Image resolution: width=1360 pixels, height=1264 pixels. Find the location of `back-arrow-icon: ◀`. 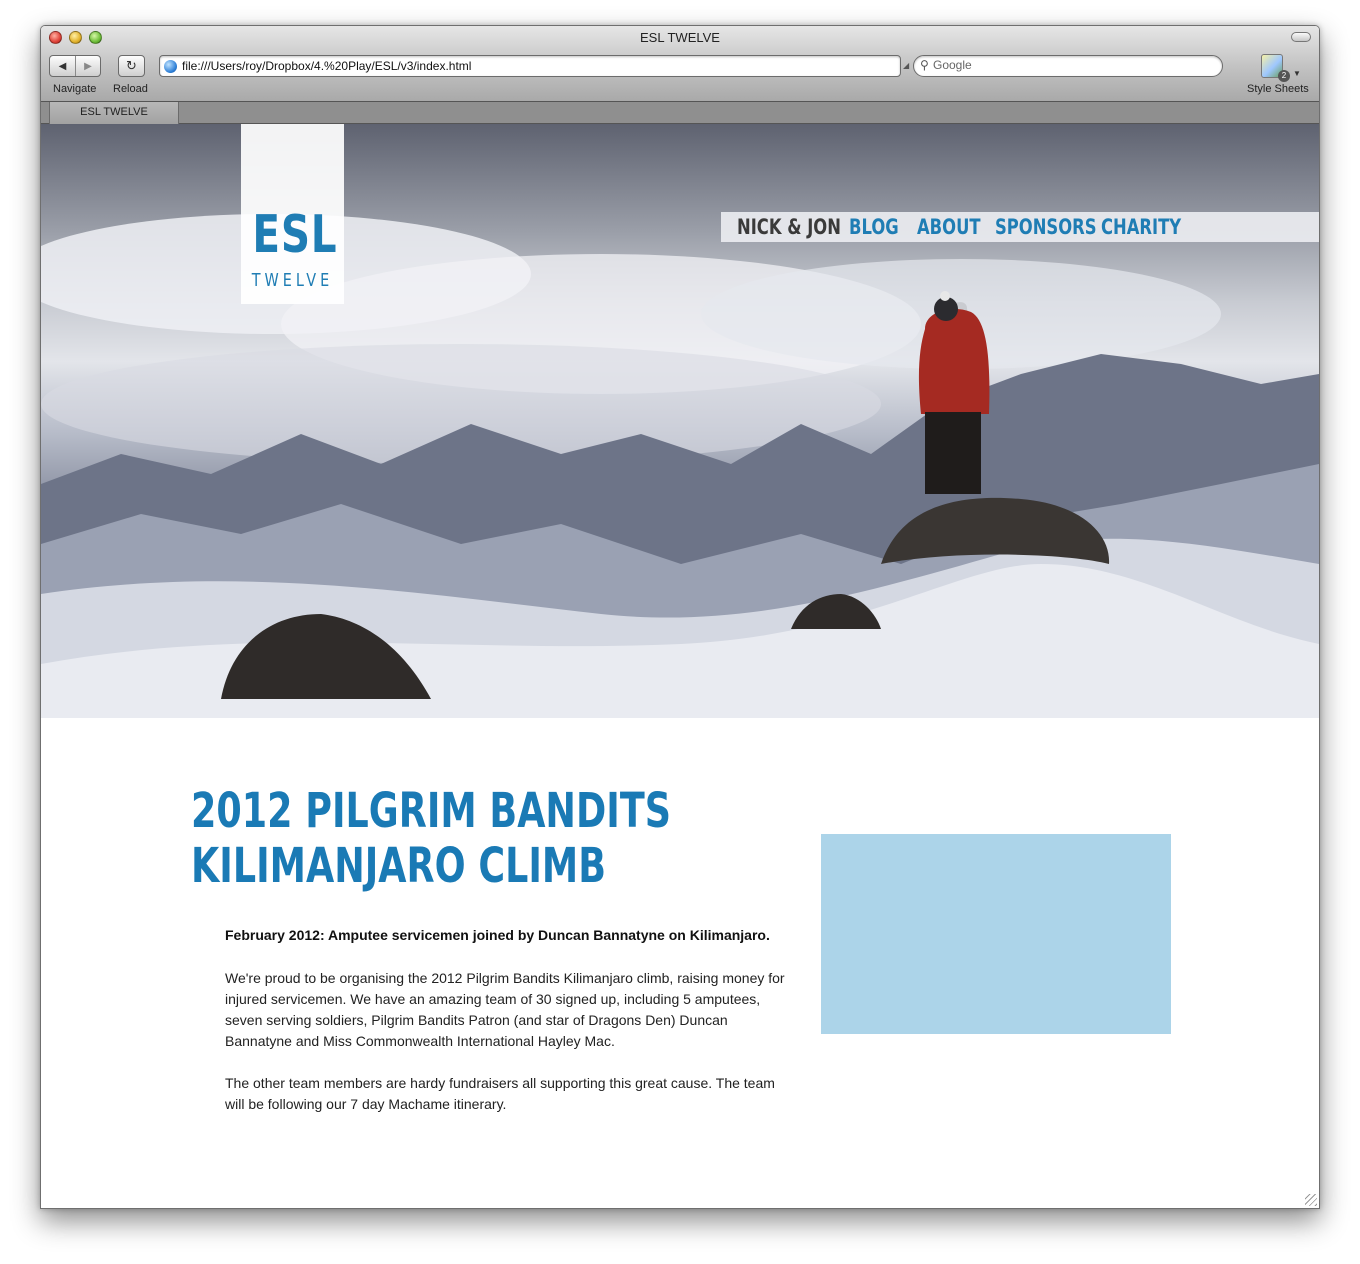

back-arrow-icon: ◀ is located at coordinates (62, 66).